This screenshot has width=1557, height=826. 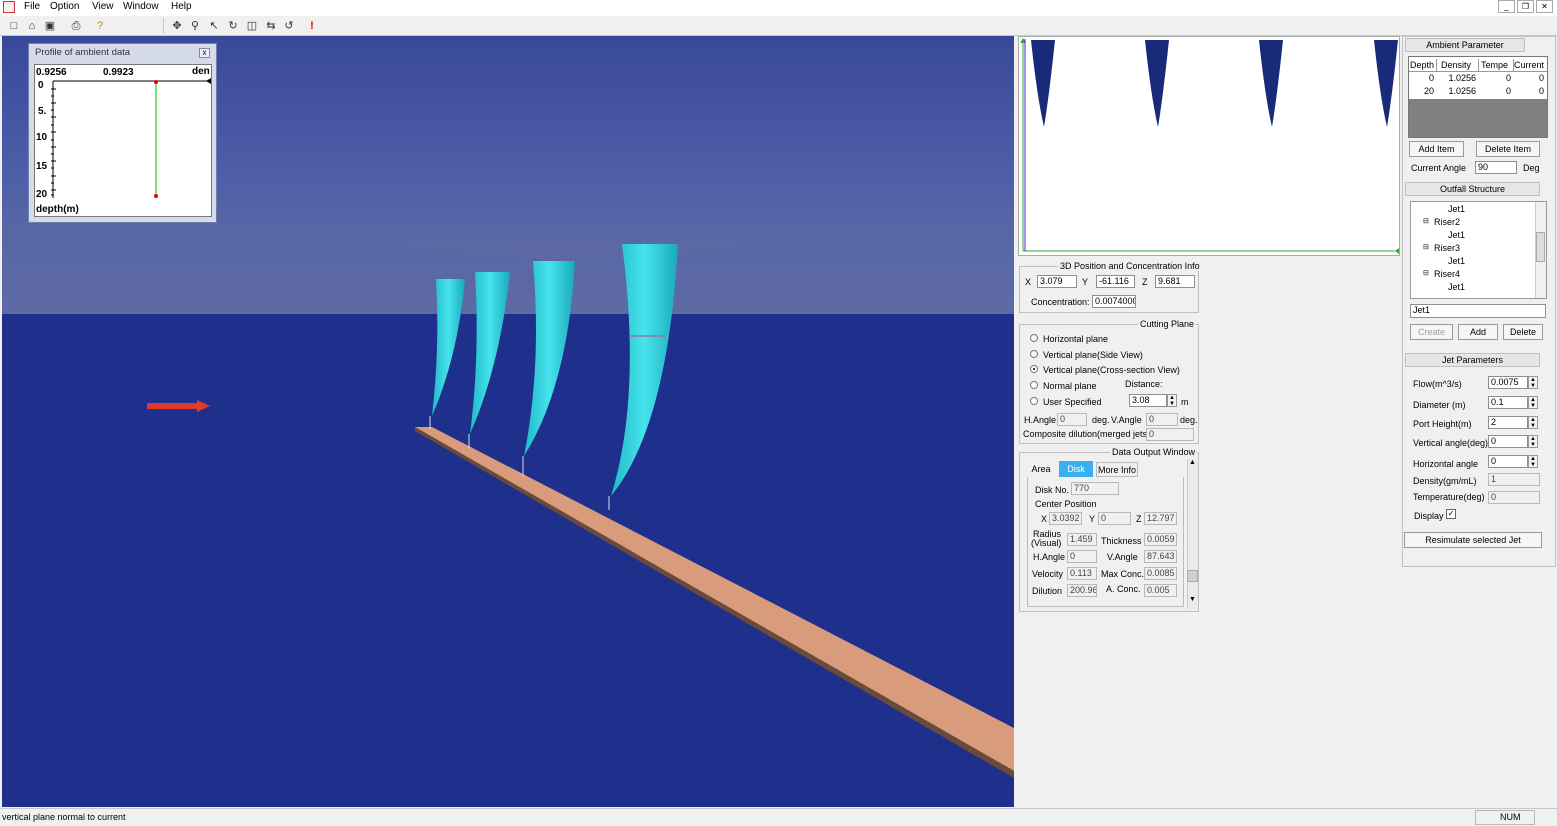 I want to click on select-icon: ↖, so click(x=214, y=26).